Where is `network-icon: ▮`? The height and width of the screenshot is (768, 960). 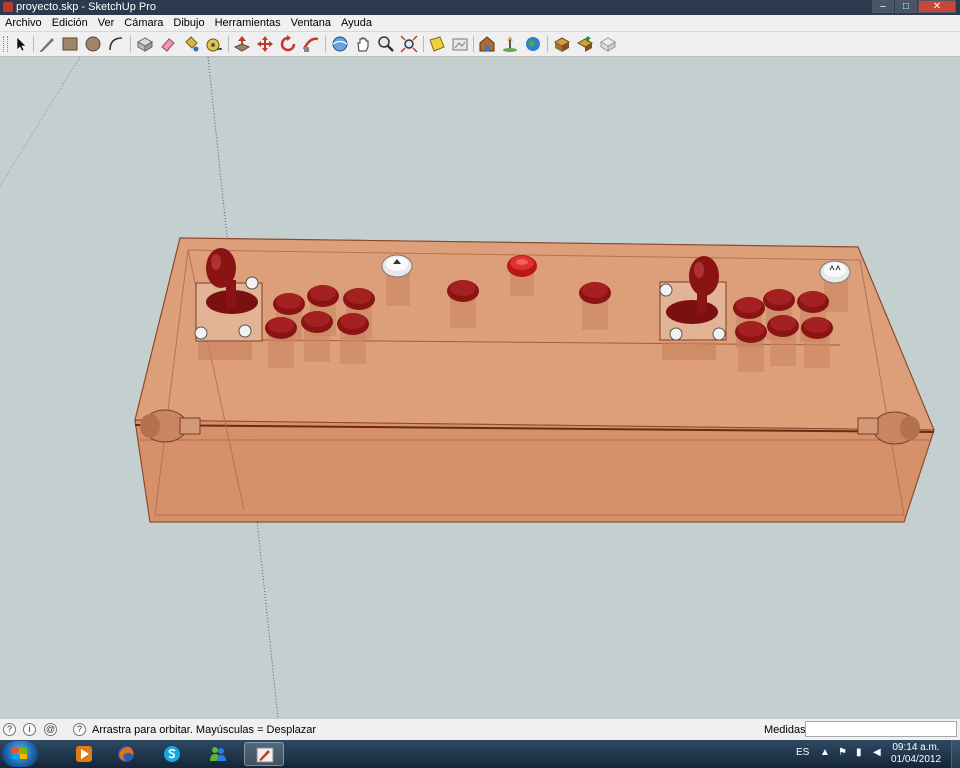 network-icon: ▮ is located at coordinates (861, 753).